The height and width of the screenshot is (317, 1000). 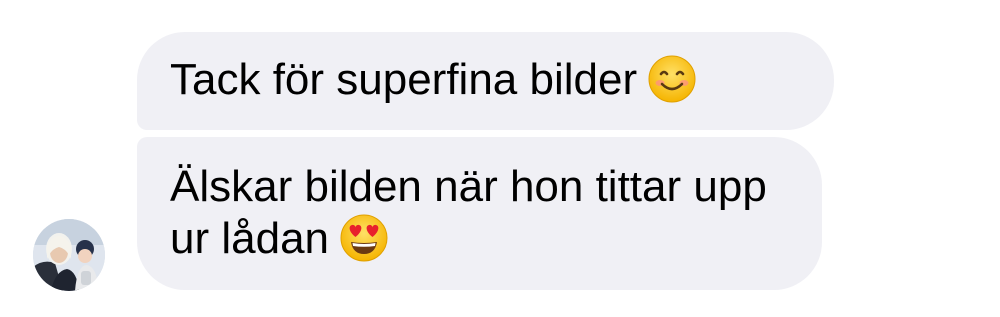 I want to click on avatar-photo-icon, so click(x=69, y=255).